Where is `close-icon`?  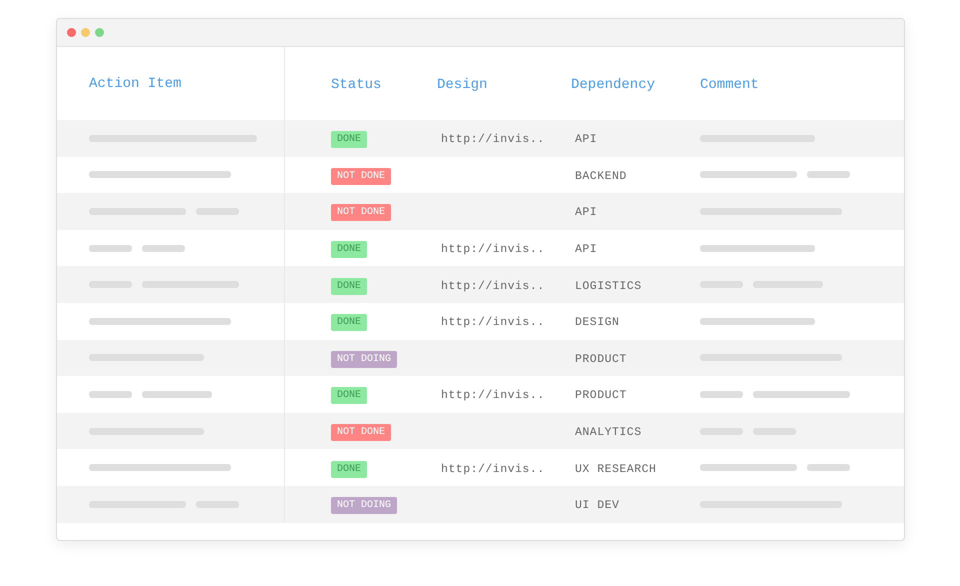 close-icon is located at coordinates (71, 32).